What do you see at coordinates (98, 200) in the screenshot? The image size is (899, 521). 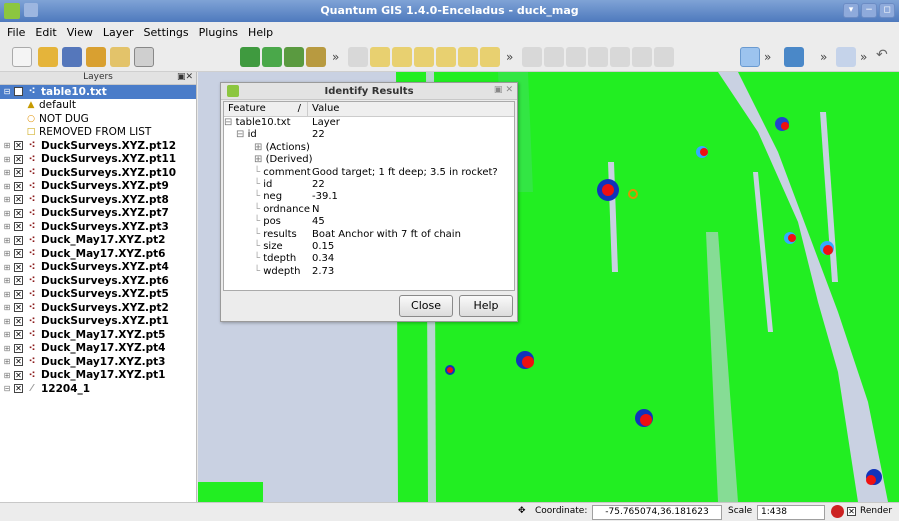 I see `layer-row: ⊞ ✕ ⁖ DuckSurveys.XYZ.pt8` at bounding box center [98, 200].